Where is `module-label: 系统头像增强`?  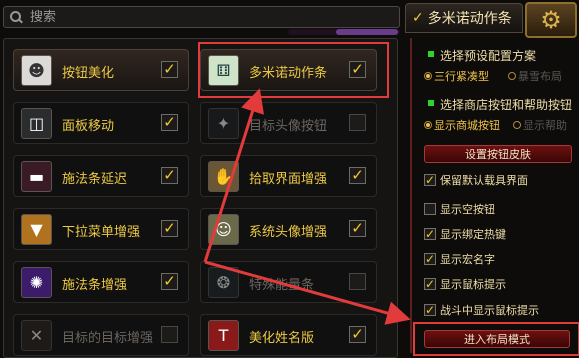 module-label: 系统头像增强 is located at coordinates (288, 232).